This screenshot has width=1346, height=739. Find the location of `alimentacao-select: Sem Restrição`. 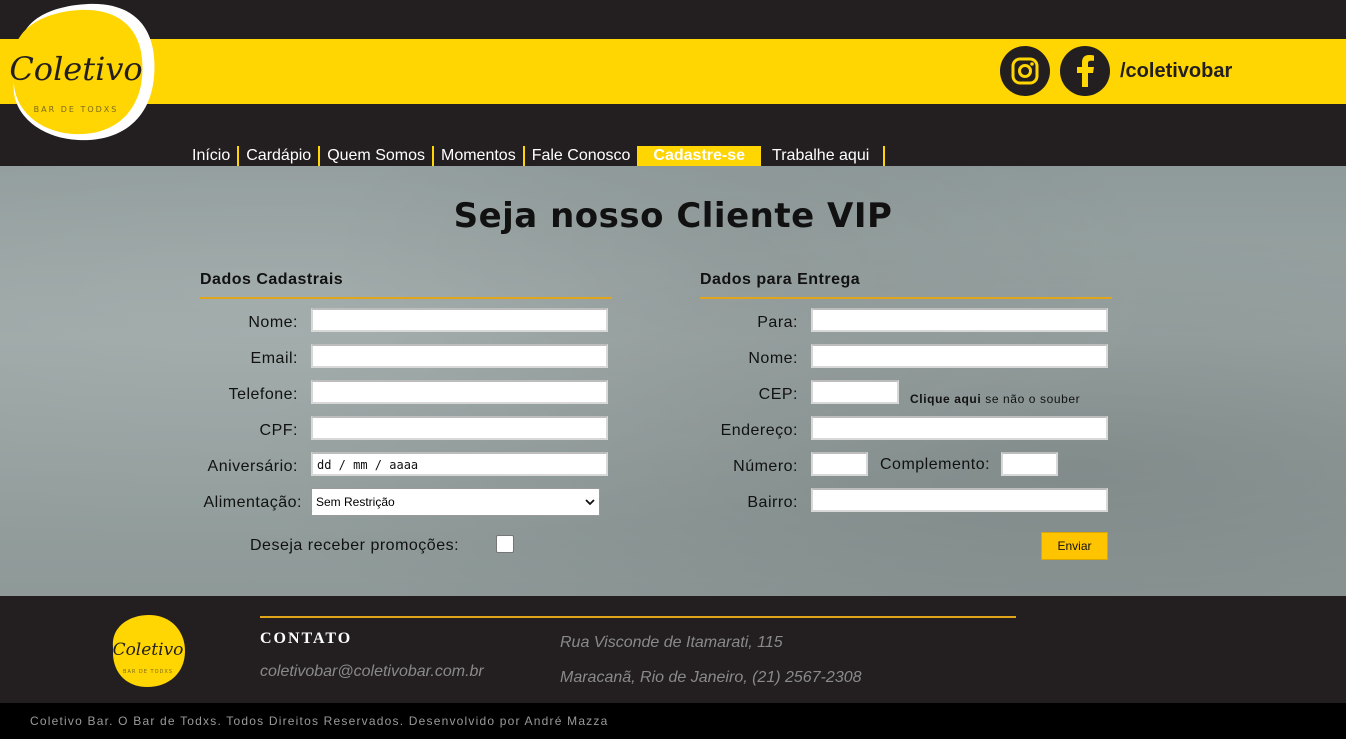

alimentacao-select: Sem Restrição is located at coordinates (455, 502).